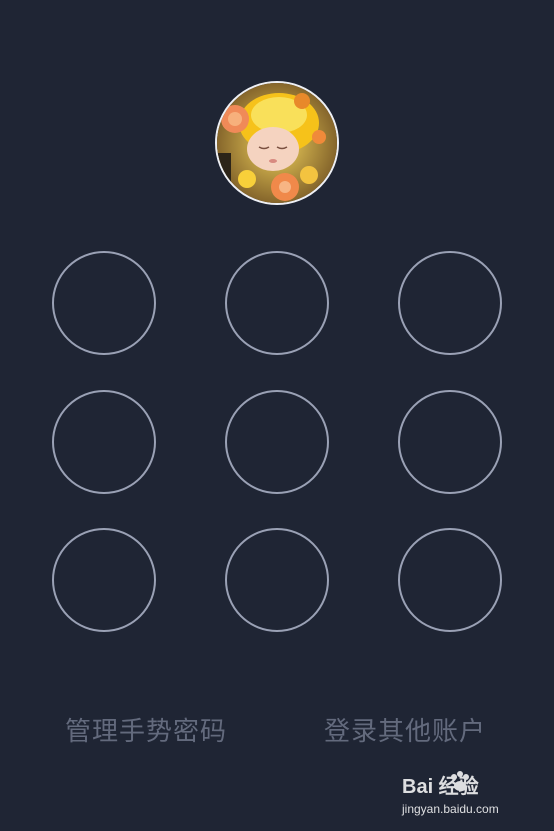  What do you see at coordinates (146, 732) in the screenshot?
I see `manage-gesture-password-link: 管理手势密码` at bounding box center [146, 732].